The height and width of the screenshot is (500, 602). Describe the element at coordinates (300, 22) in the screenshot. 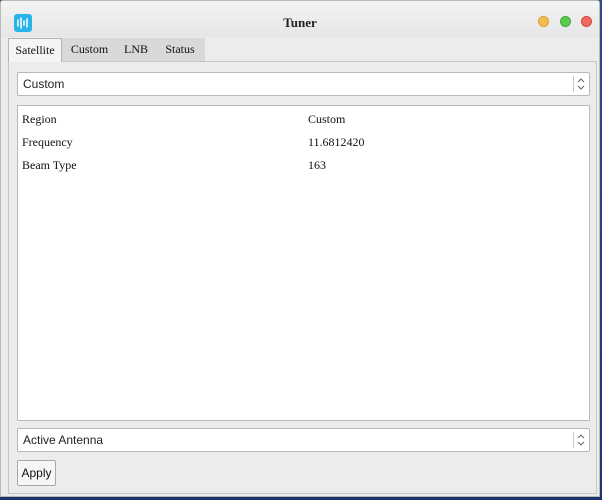

I see `window-title: Tuner` at that location.